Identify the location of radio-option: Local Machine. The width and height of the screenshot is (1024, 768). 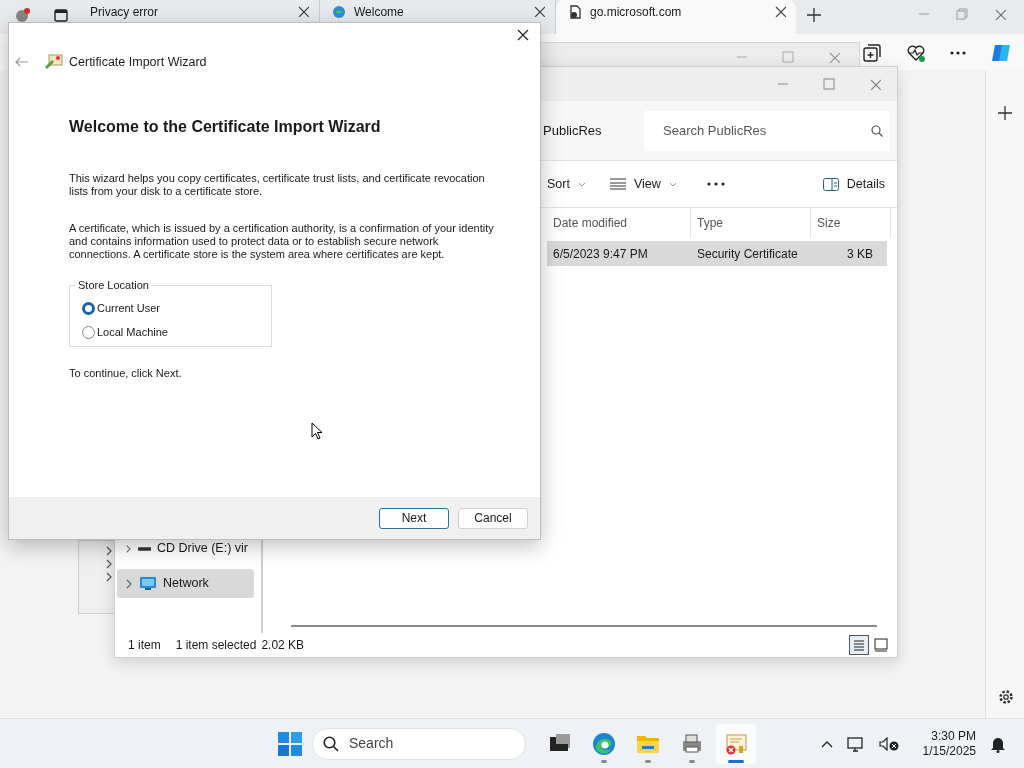
(173, 332).